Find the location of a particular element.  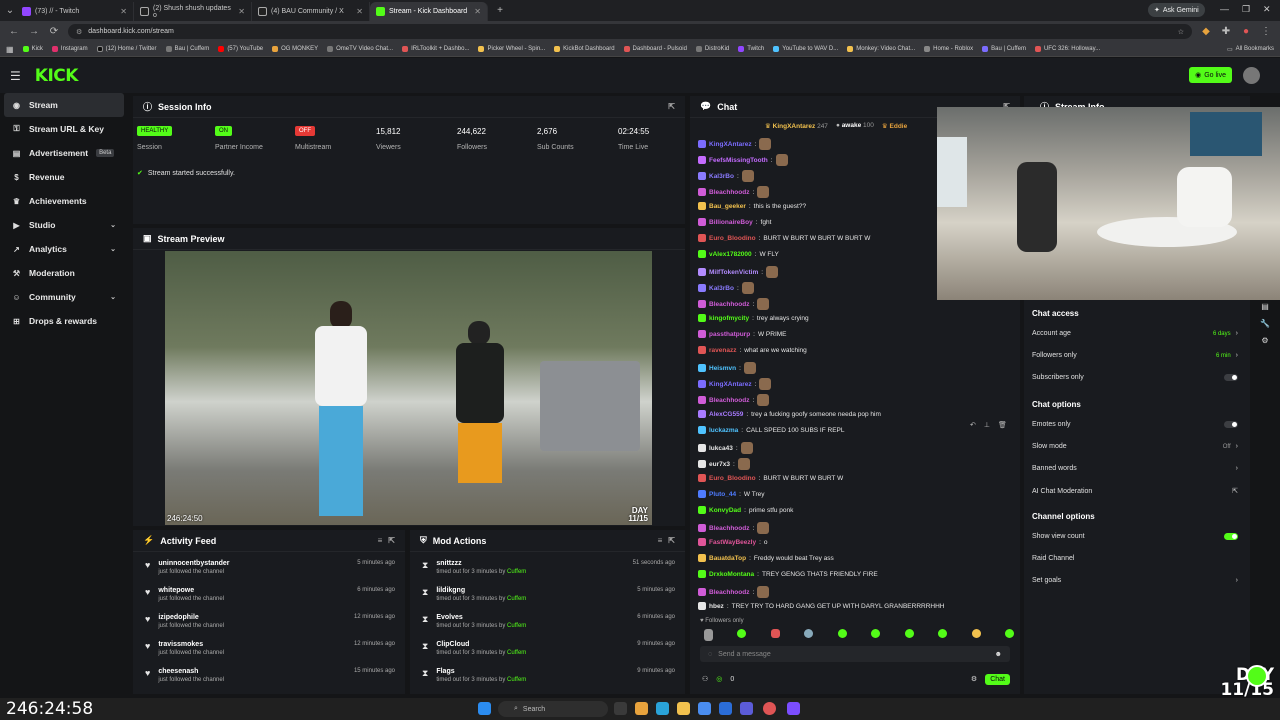

mail-icon is located at coordinates (725, 708).